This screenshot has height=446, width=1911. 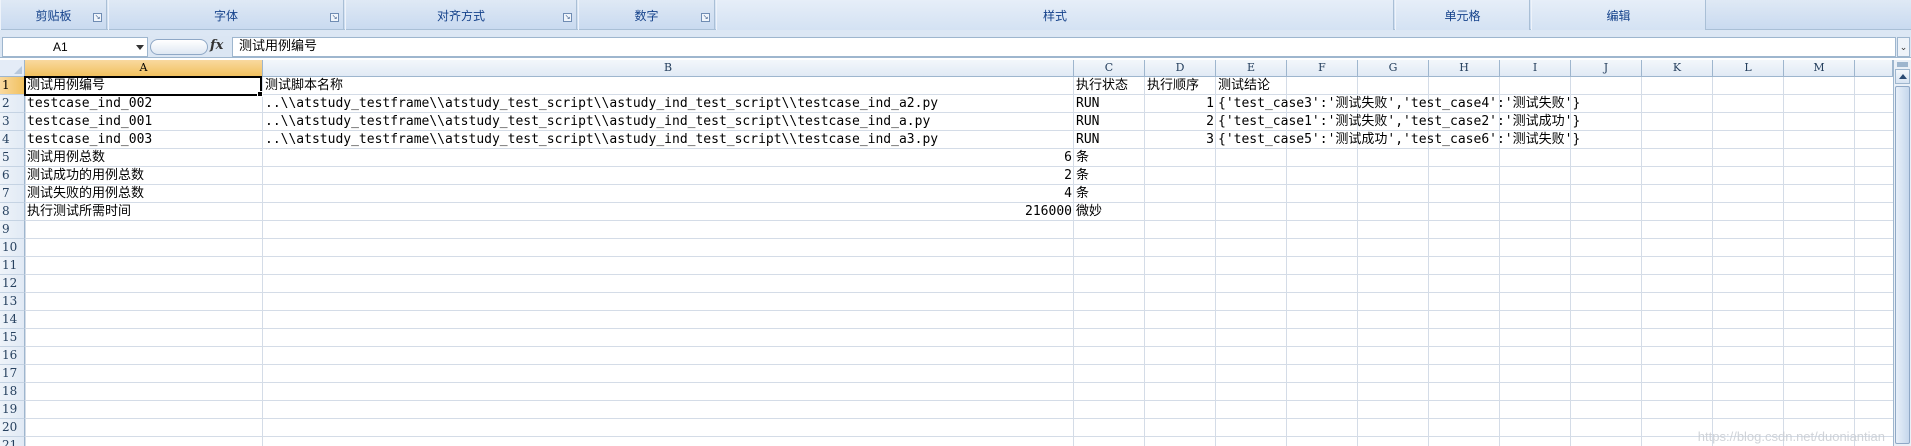 I want to click on cell-c7: 条, so click(x=1082, y=194).